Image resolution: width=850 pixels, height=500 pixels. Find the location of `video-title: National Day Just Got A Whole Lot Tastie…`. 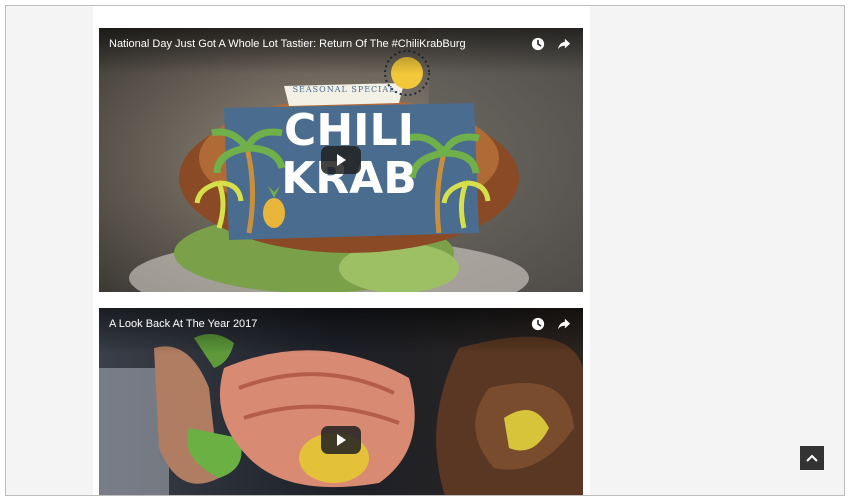

video-title: National Day Just Got A Whole Lot Tastie… is located at coordinates (341, 51).